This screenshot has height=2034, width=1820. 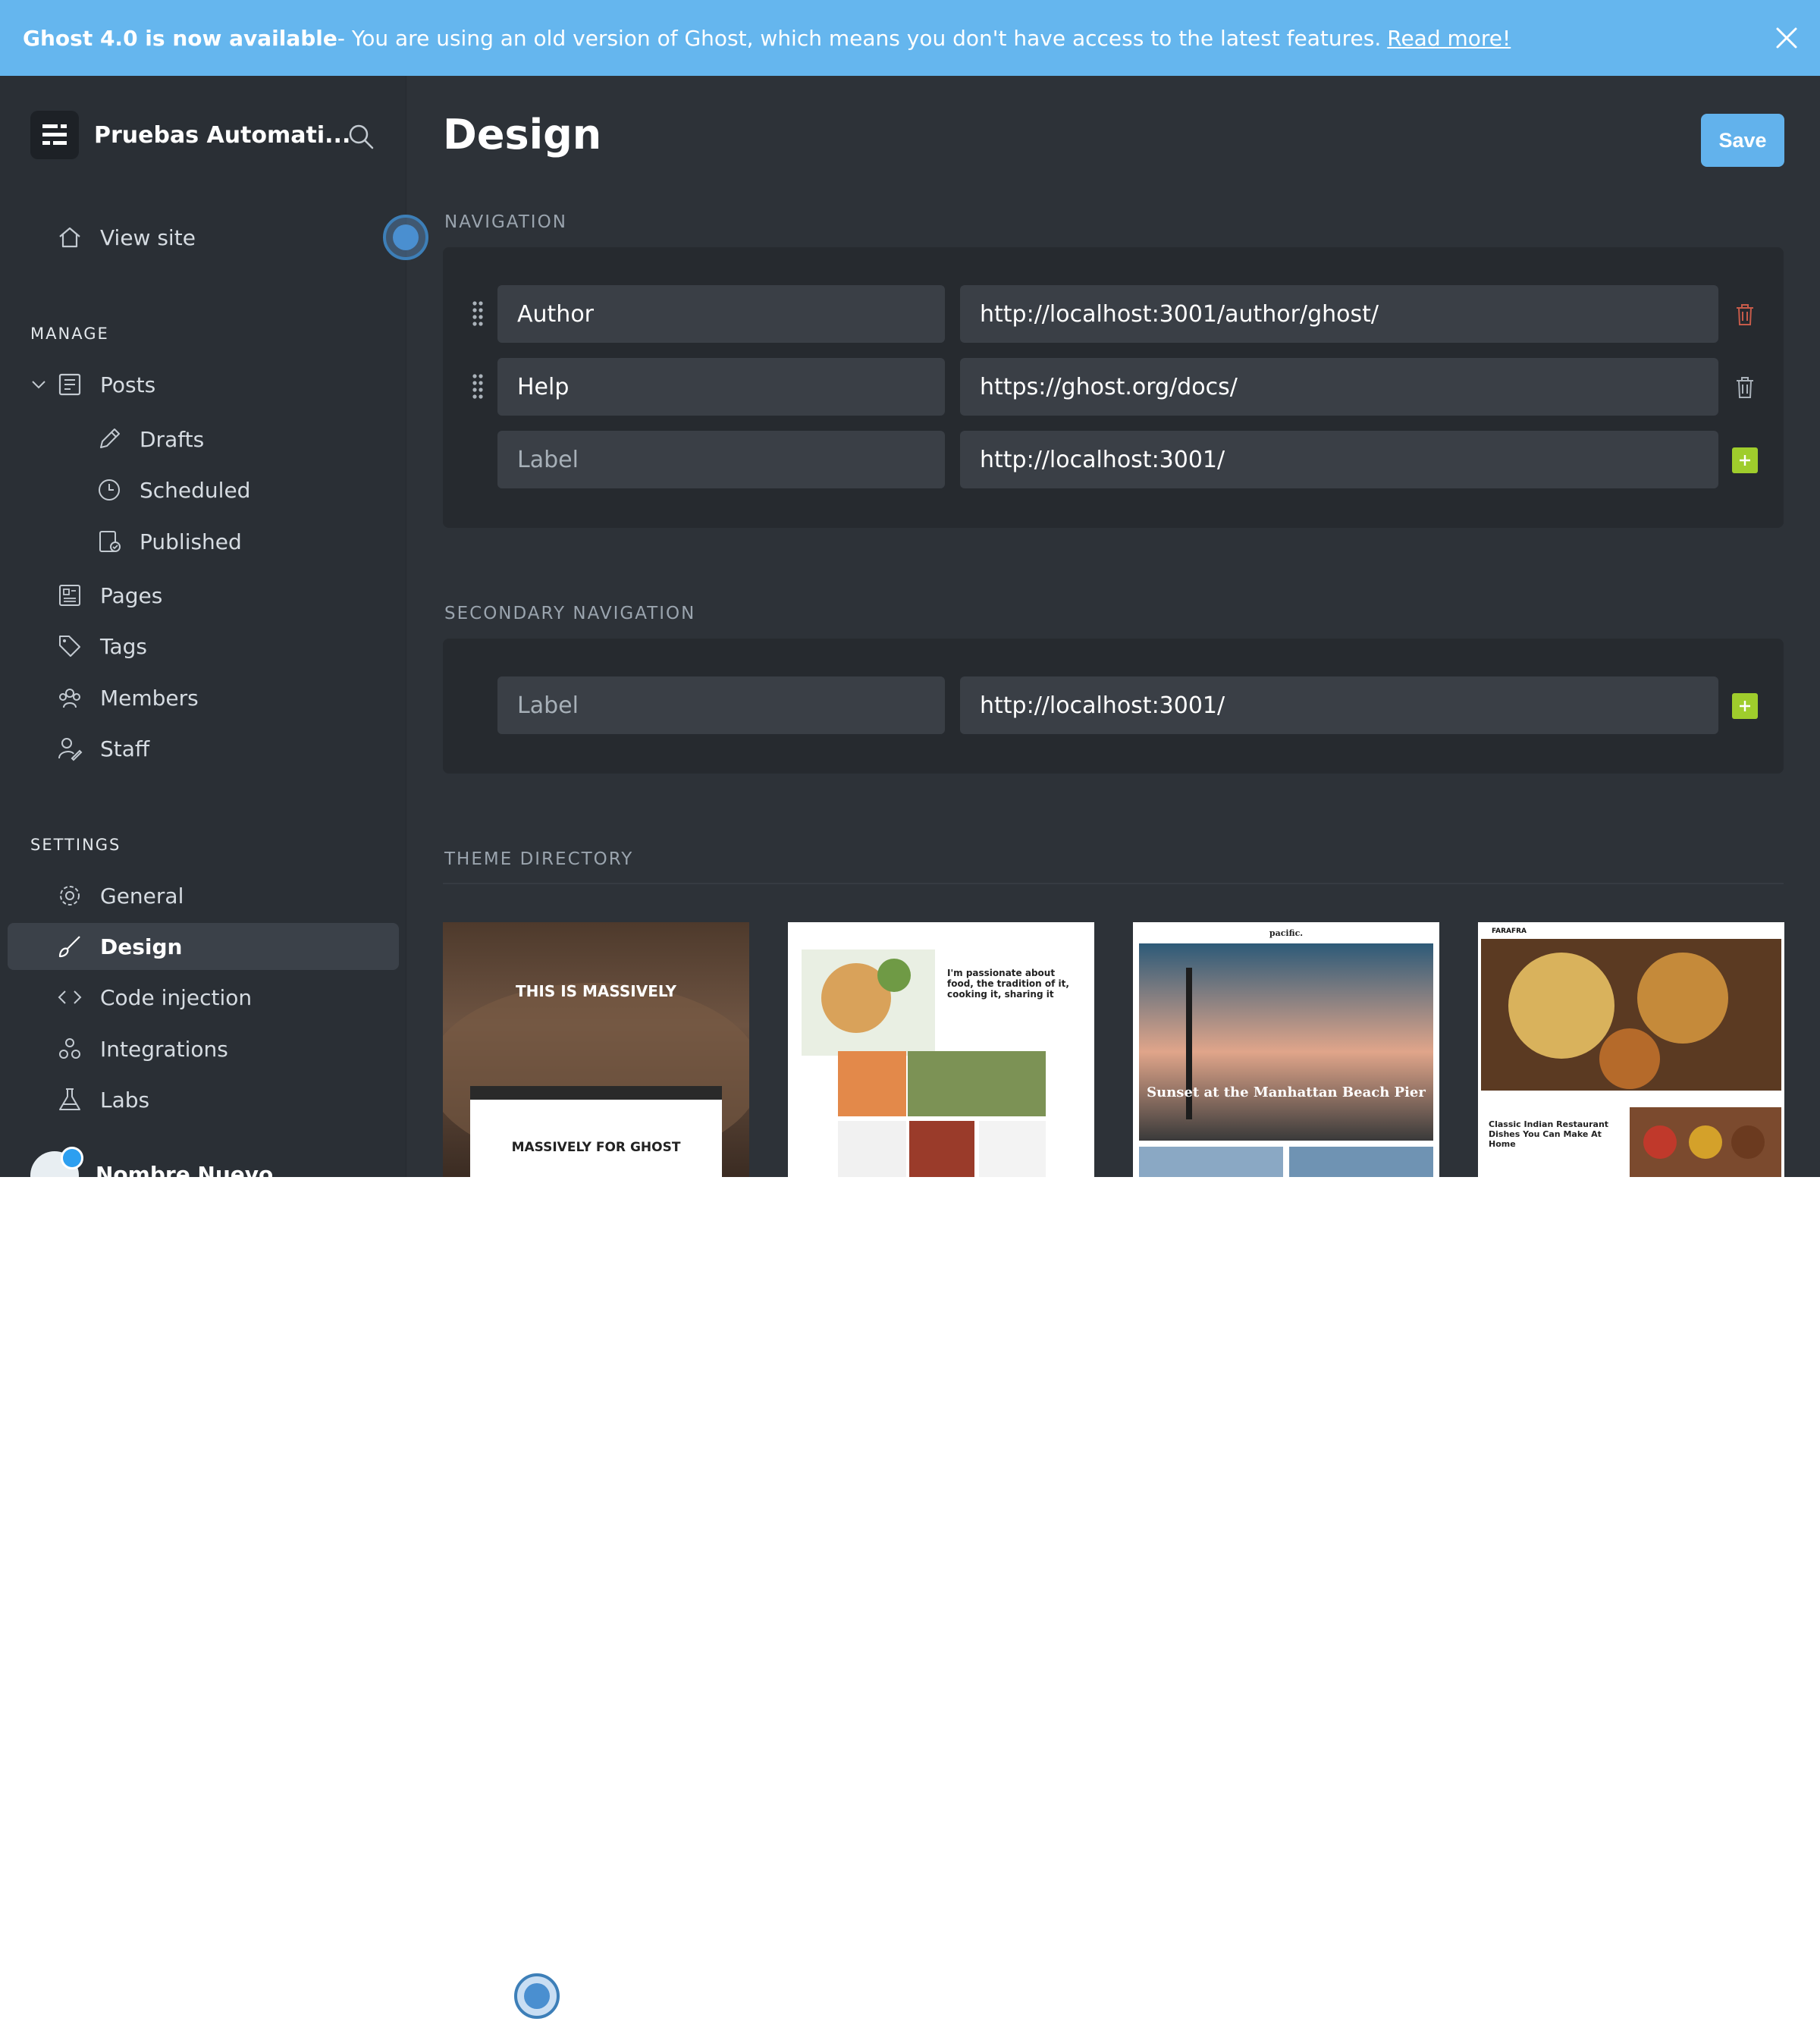 I want to click on secondary-navigation-panel, so click(x=1113, y=706).